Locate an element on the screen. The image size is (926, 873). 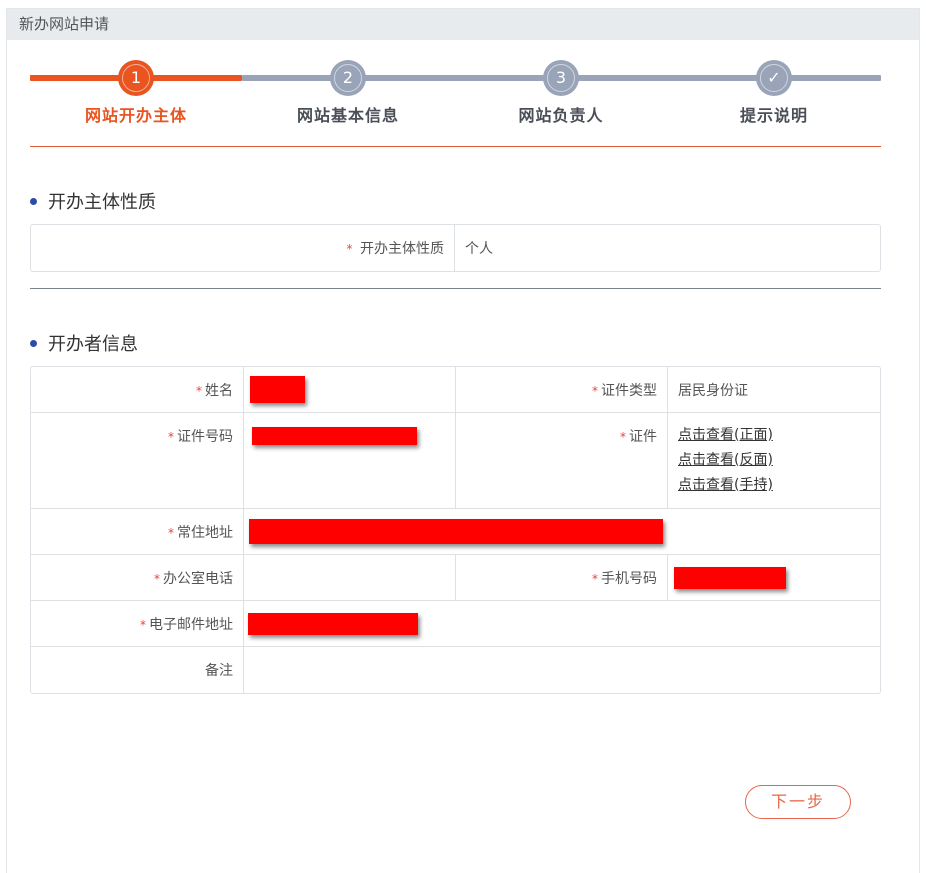
id-type-value: 居民身份证 is located at coordinates (774, 390).